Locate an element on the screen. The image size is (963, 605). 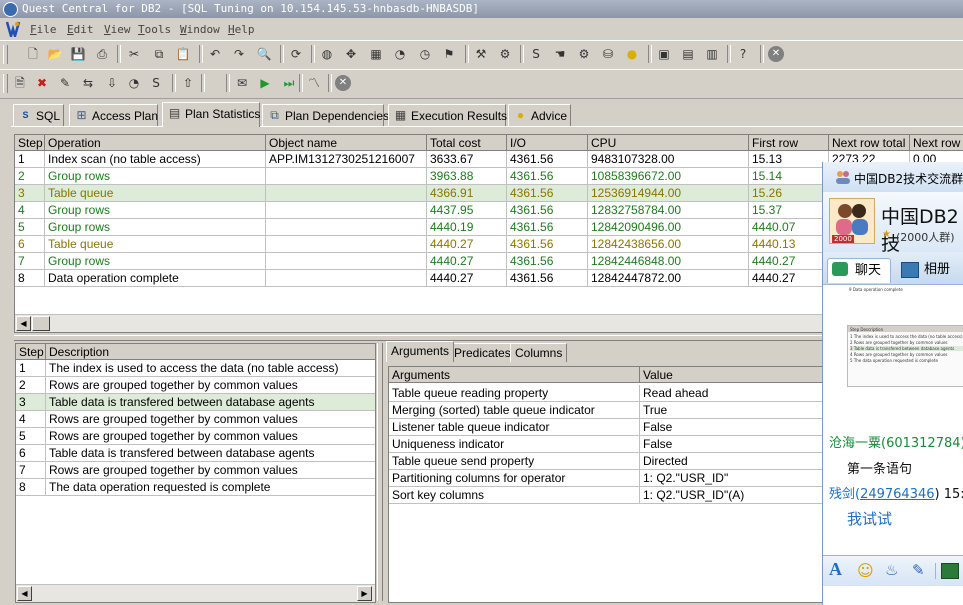
new-icon: 🗋 is located at coordinates (33, 54).